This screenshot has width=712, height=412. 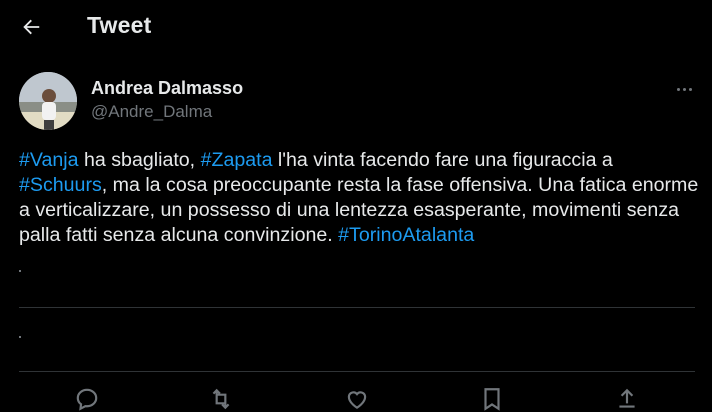 What do you see at coordinates (49, 160) in the screenshot?
I see `tweet-segment: #Vanja` at bounding box center [49, 160].